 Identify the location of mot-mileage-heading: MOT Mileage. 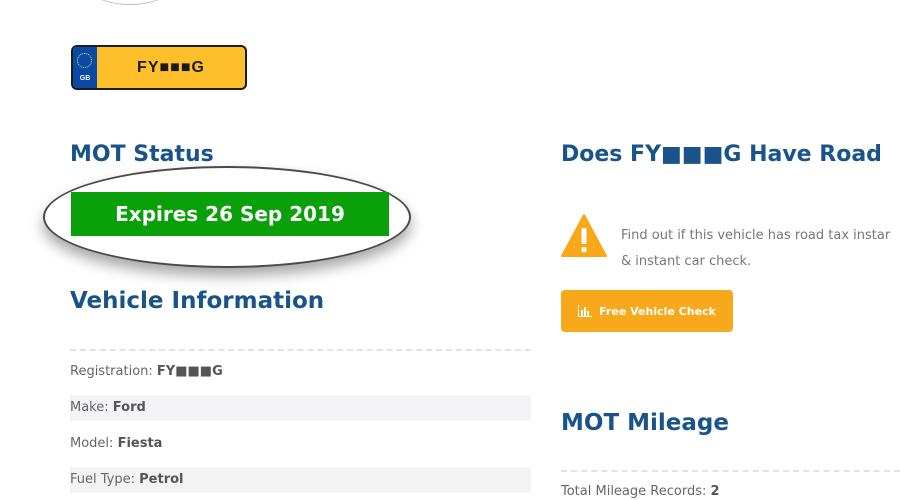
(645, 423).